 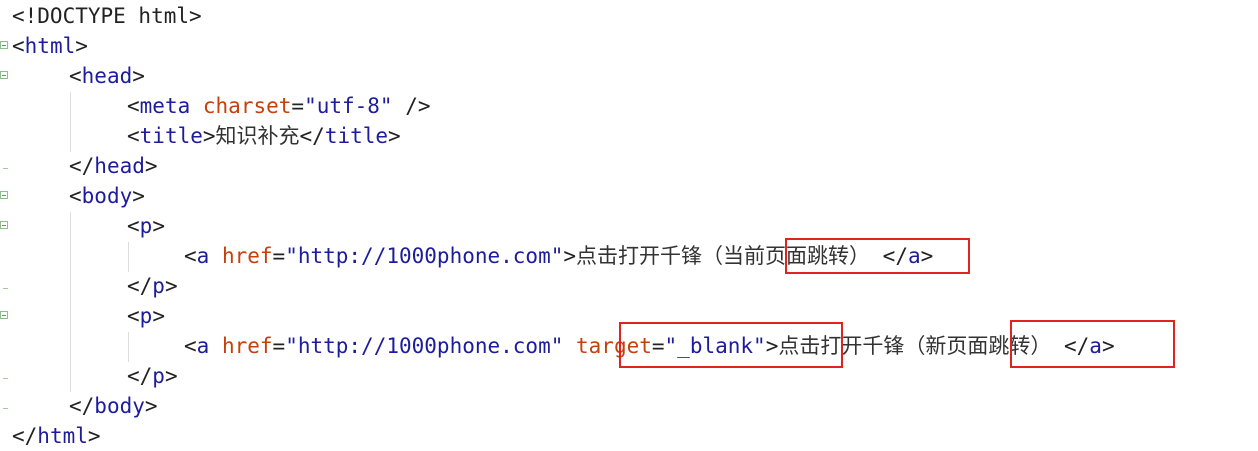 I want to click on link1-text: 点击打开千锋, so click(x=639, y=256).